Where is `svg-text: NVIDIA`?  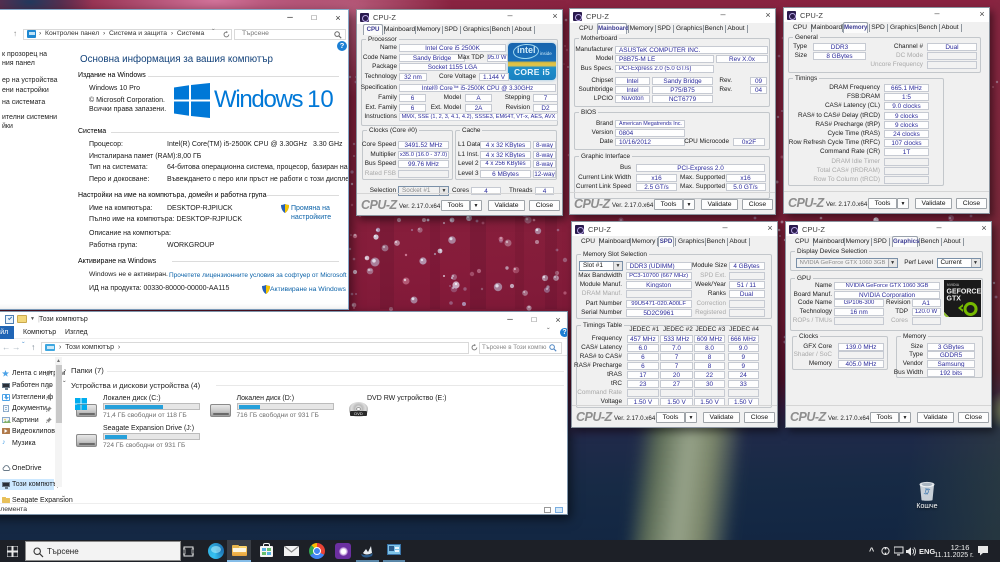
svg-text: NVIDIA is located at coordinates (953, 285).